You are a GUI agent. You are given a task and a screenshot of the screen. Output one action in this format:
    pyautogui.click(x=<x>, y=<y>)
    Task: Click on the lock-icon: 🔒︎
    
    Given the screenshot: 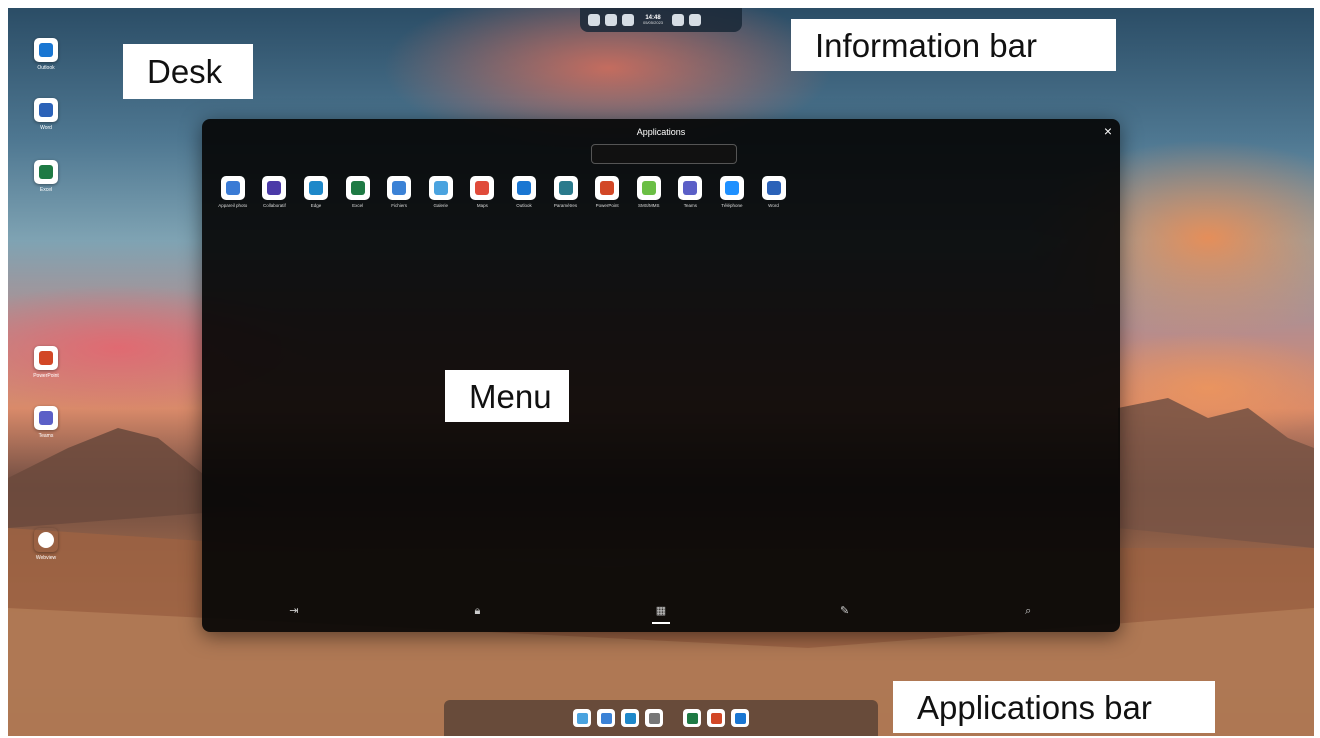 What is the action you would take?
    pyautogui.click(x=477, y=611)
    